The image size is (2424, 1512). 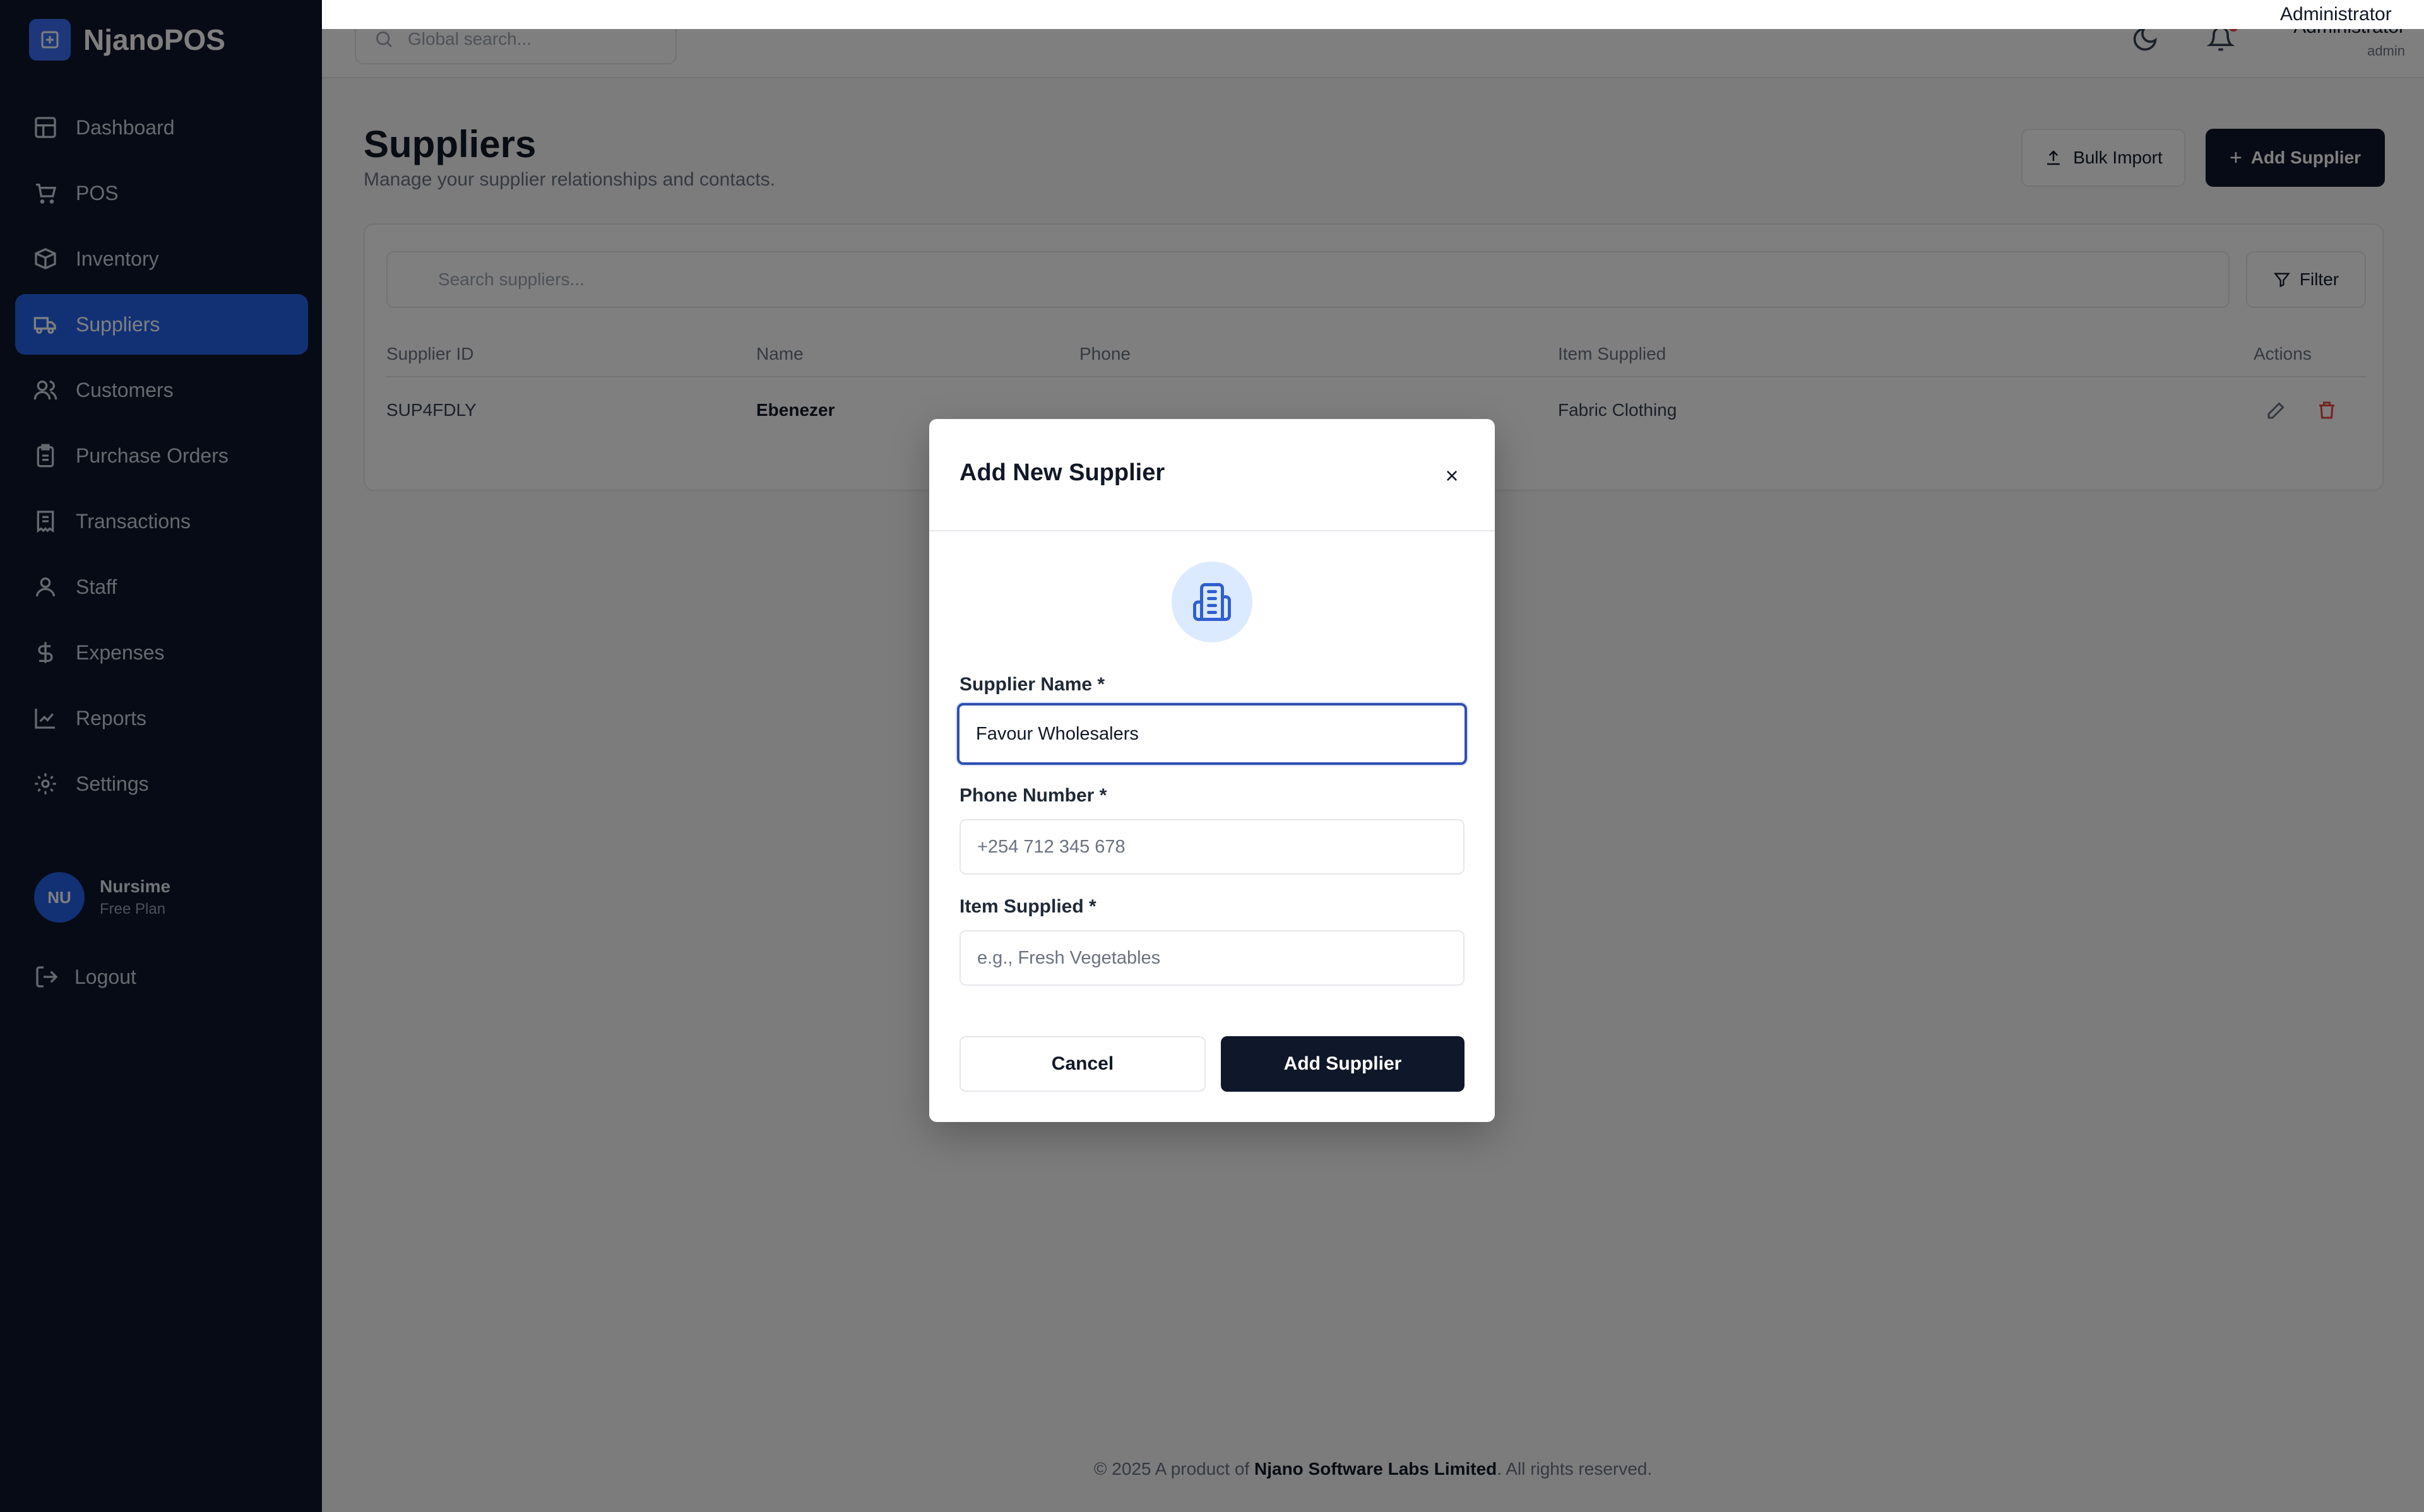 What do you see at coordinates (1212, 530) in the screenshot?
I see `modal-divider` at bounding box center [1212, 530].